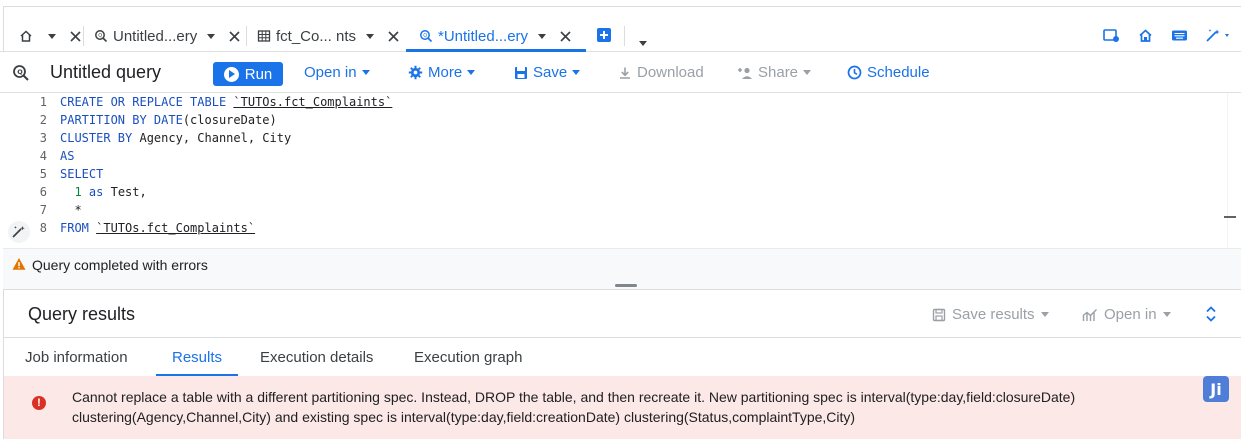 Image resolution: width=1241 pixels, height=439 pixels. I want to click on tab-results: Results, so click(197, 363).